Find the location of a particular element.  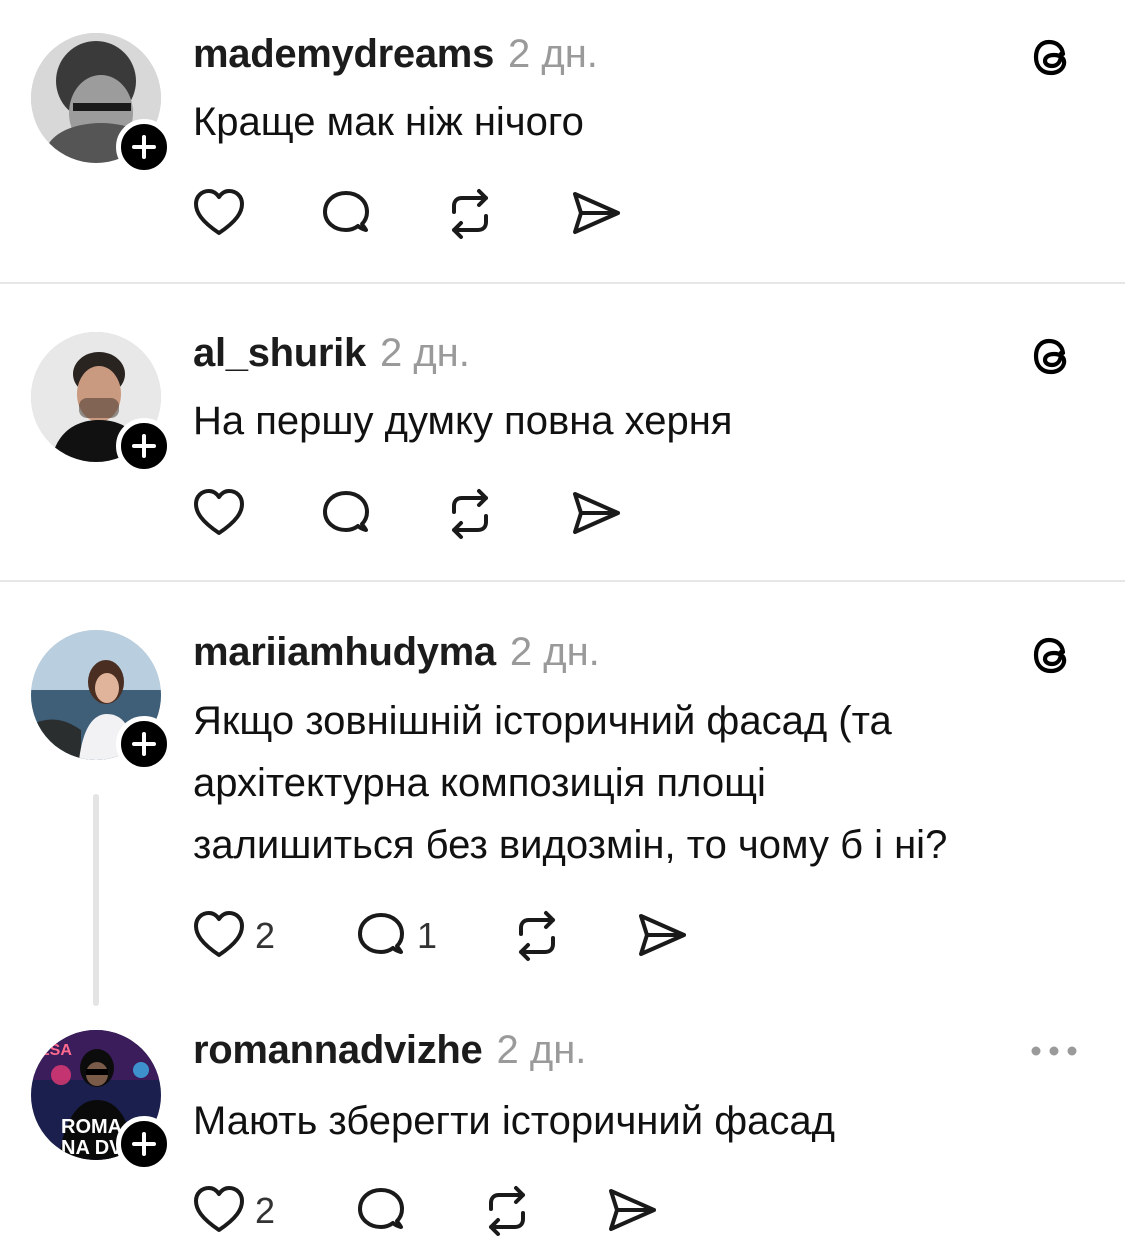

reply-count: 1 is located at coordinates (427, 935).